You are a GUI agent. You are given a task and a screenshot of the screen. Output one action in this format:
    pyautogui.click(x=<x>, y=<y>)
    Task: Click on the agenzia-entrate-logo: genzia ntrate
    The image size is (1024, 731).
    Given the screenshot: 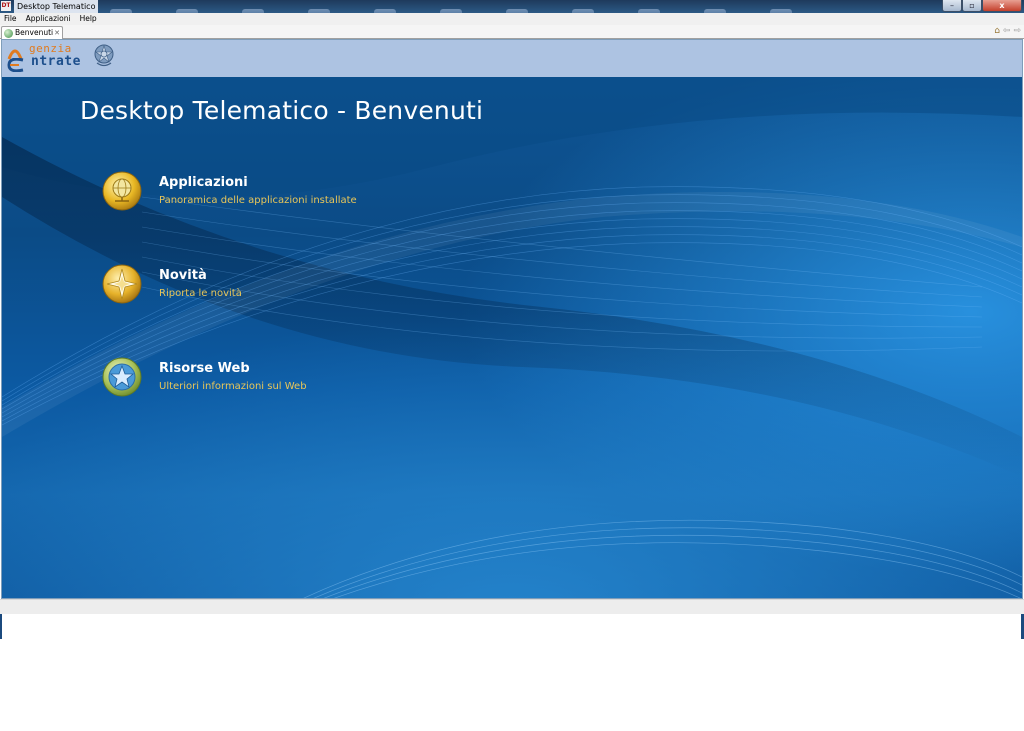 What is the action you would take?
    pyautogui.click(x=61, y=58)
    